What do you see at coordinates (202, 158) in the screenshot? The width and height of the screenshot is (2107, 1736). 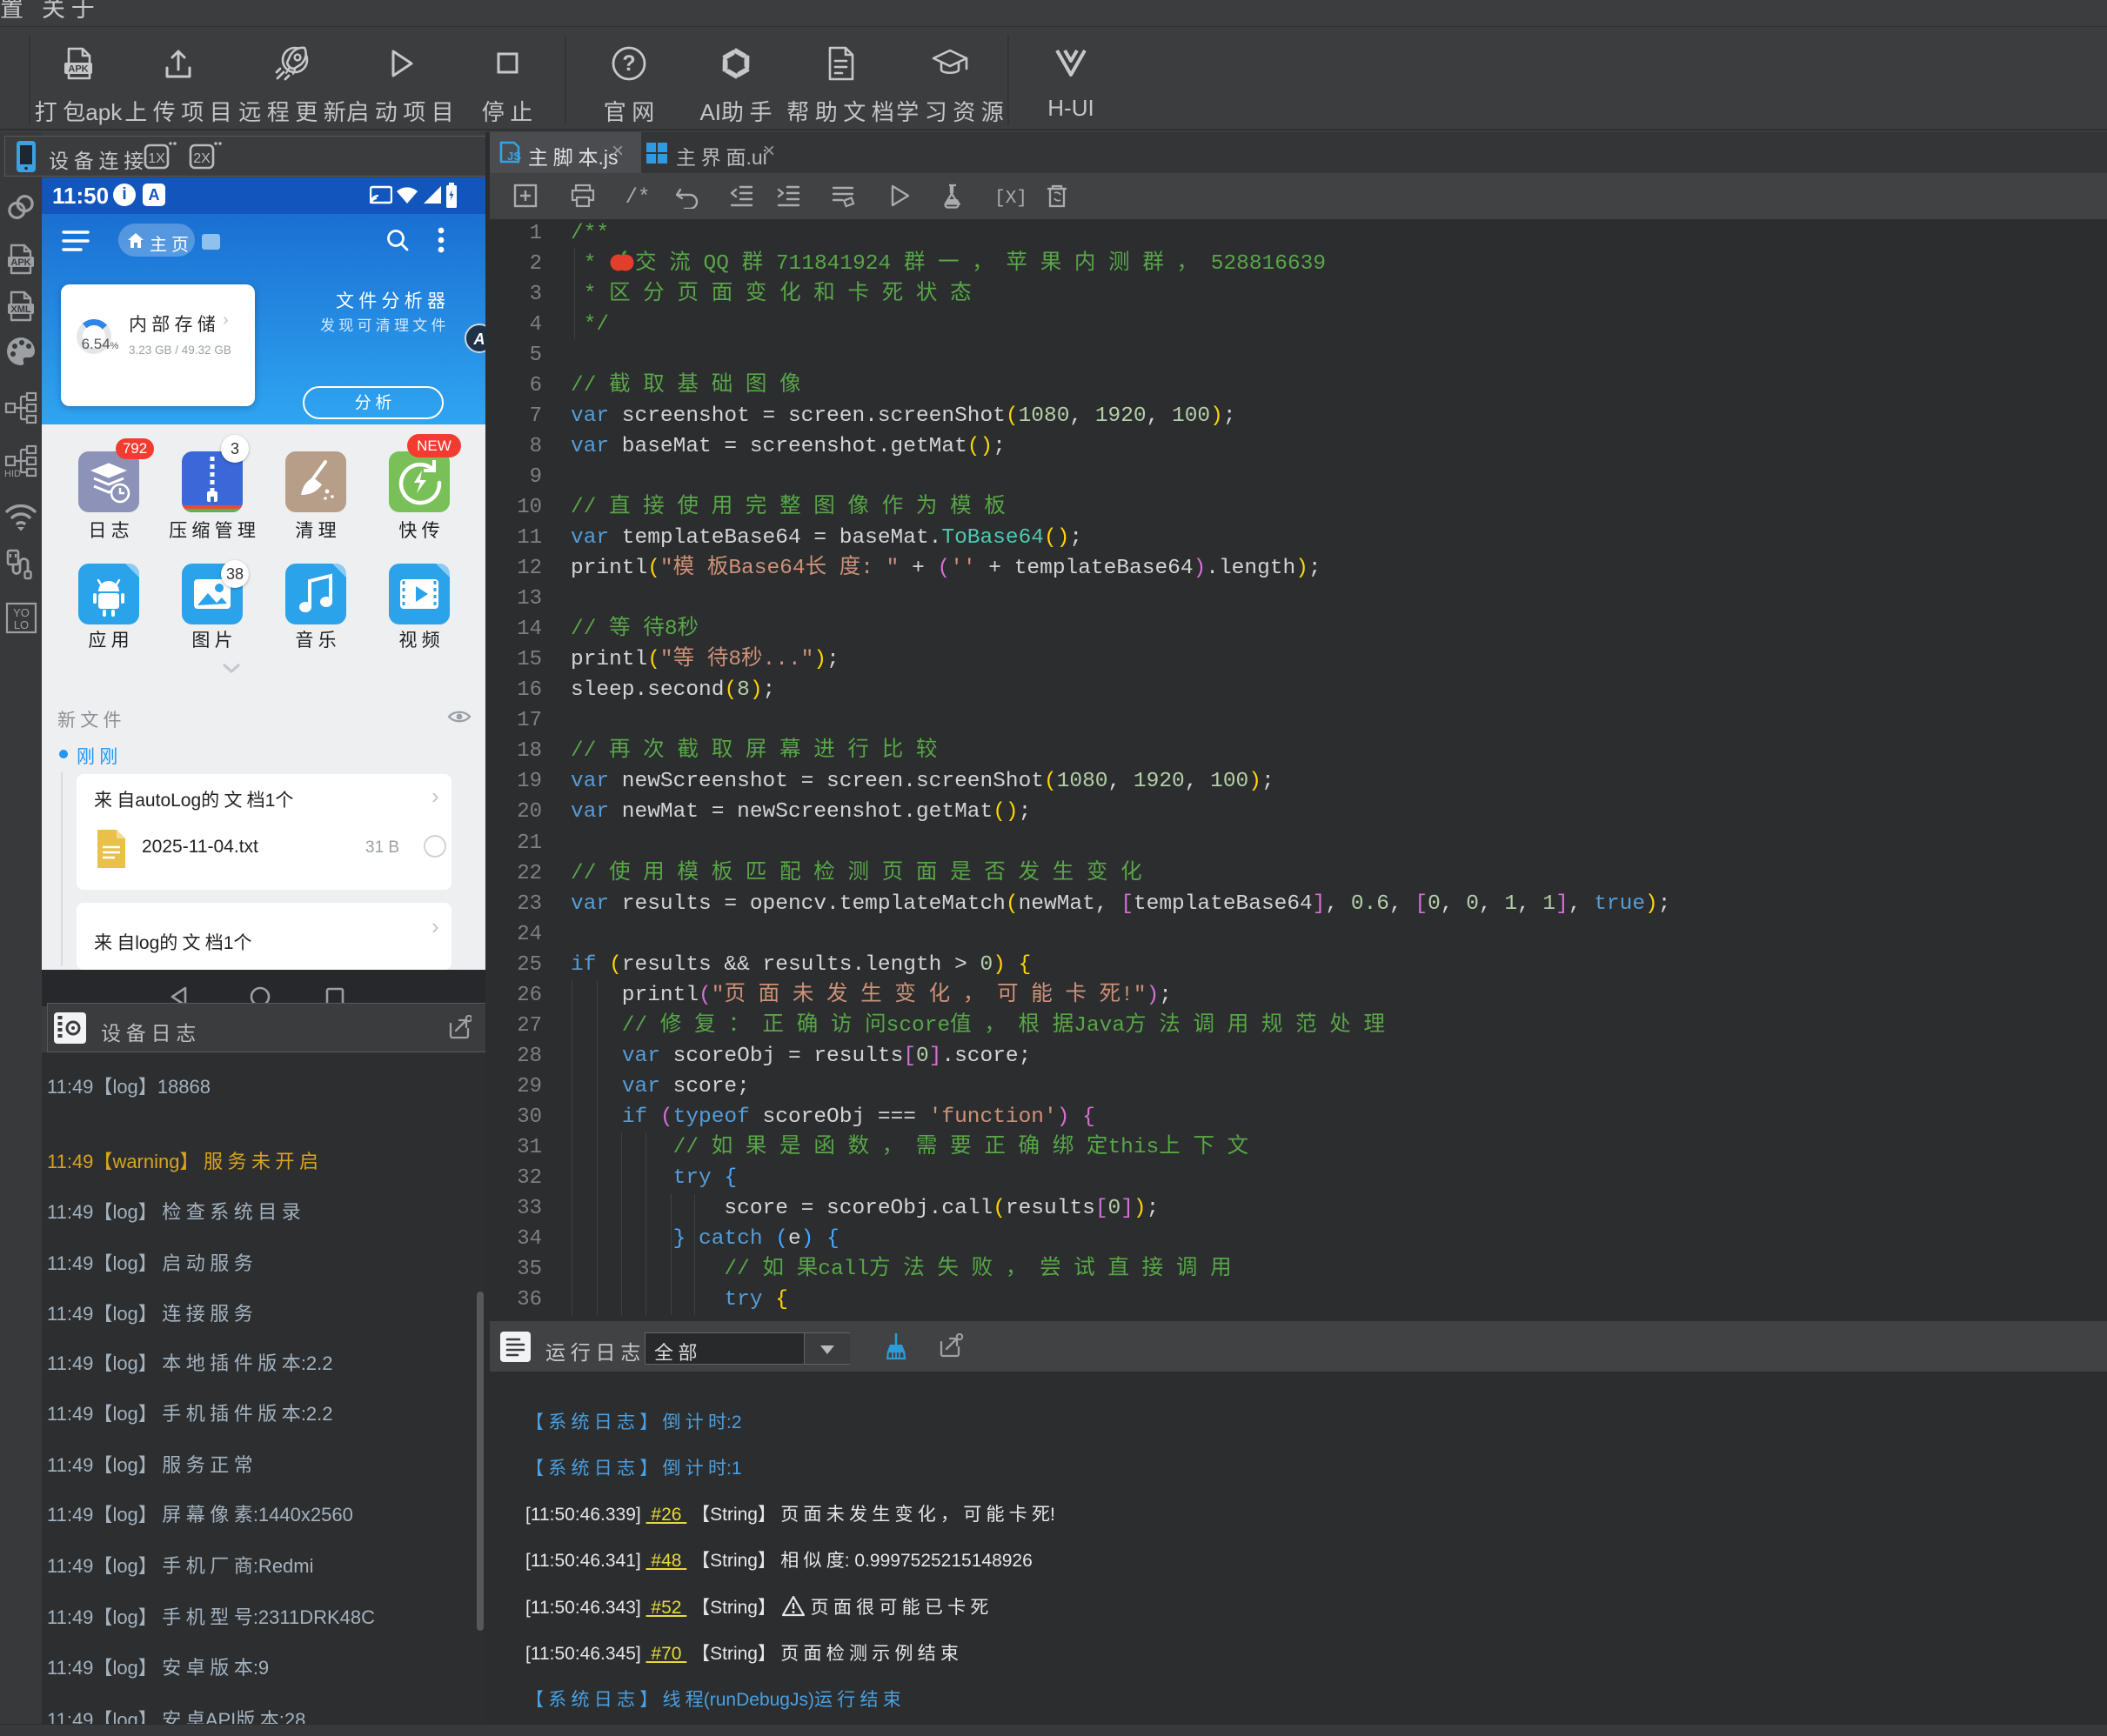 I see `svg-text: 2X` at bounding box center [202, 158].